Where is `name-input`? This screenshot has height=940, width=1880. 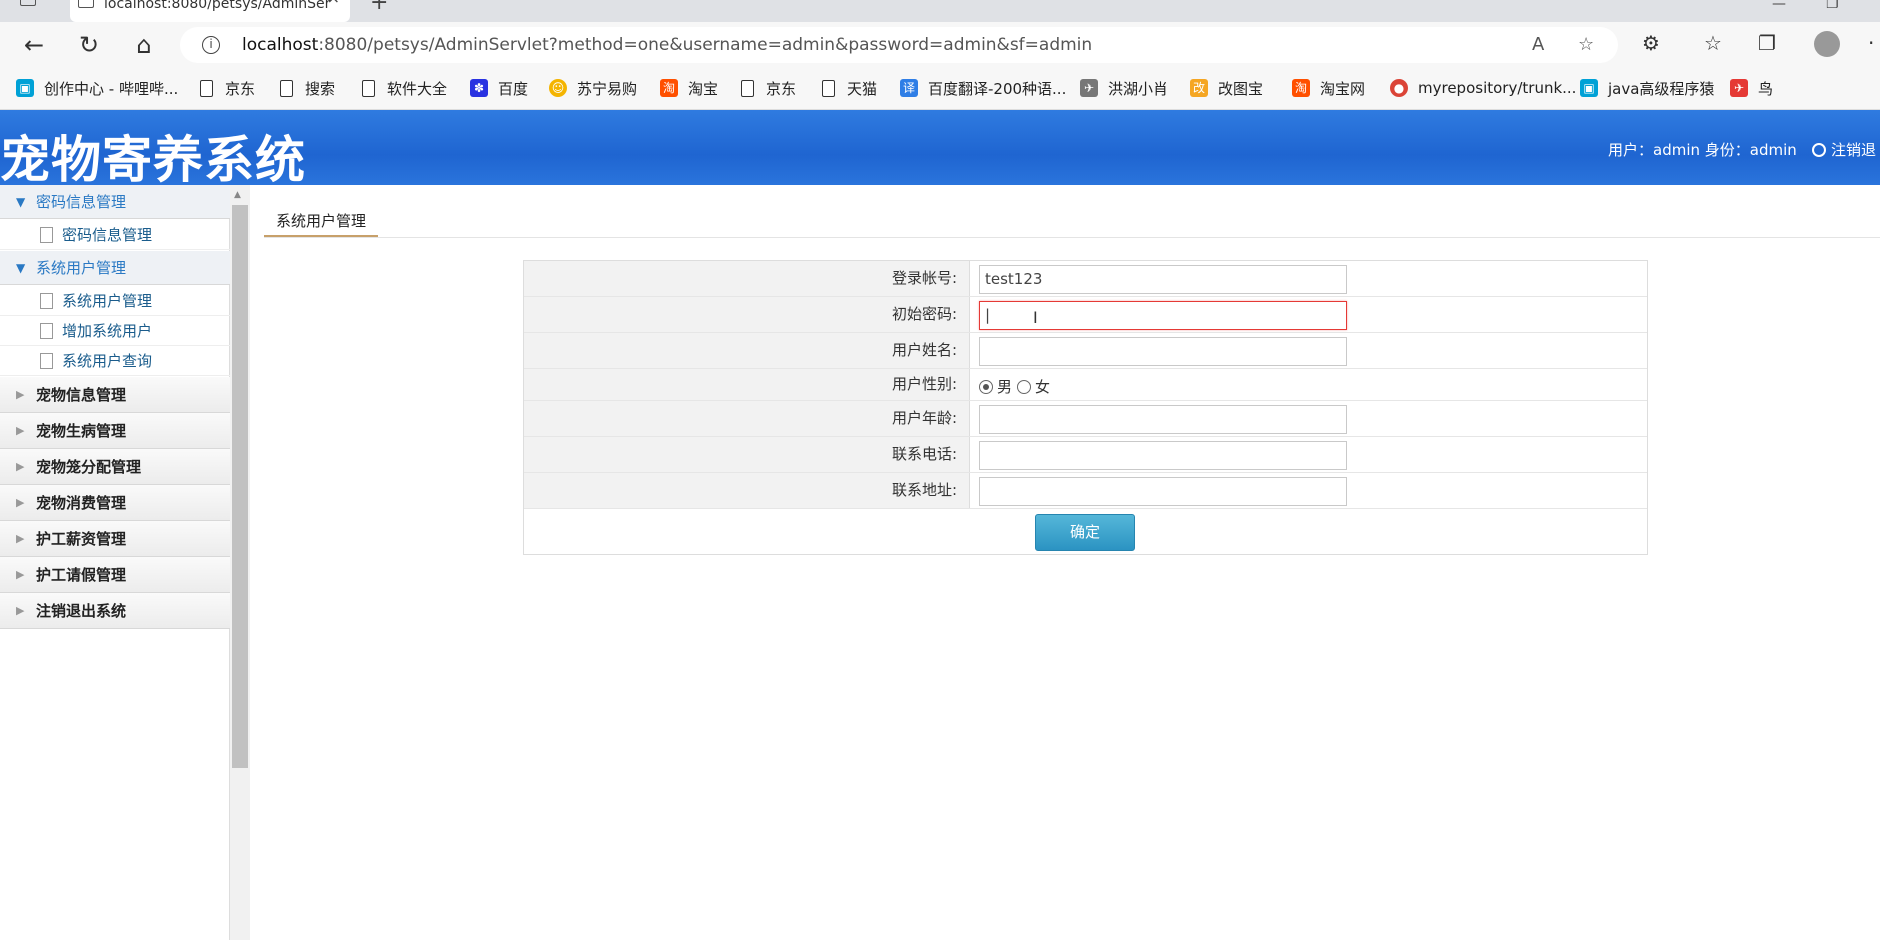 name-input is located at coordinates (1163, 351).